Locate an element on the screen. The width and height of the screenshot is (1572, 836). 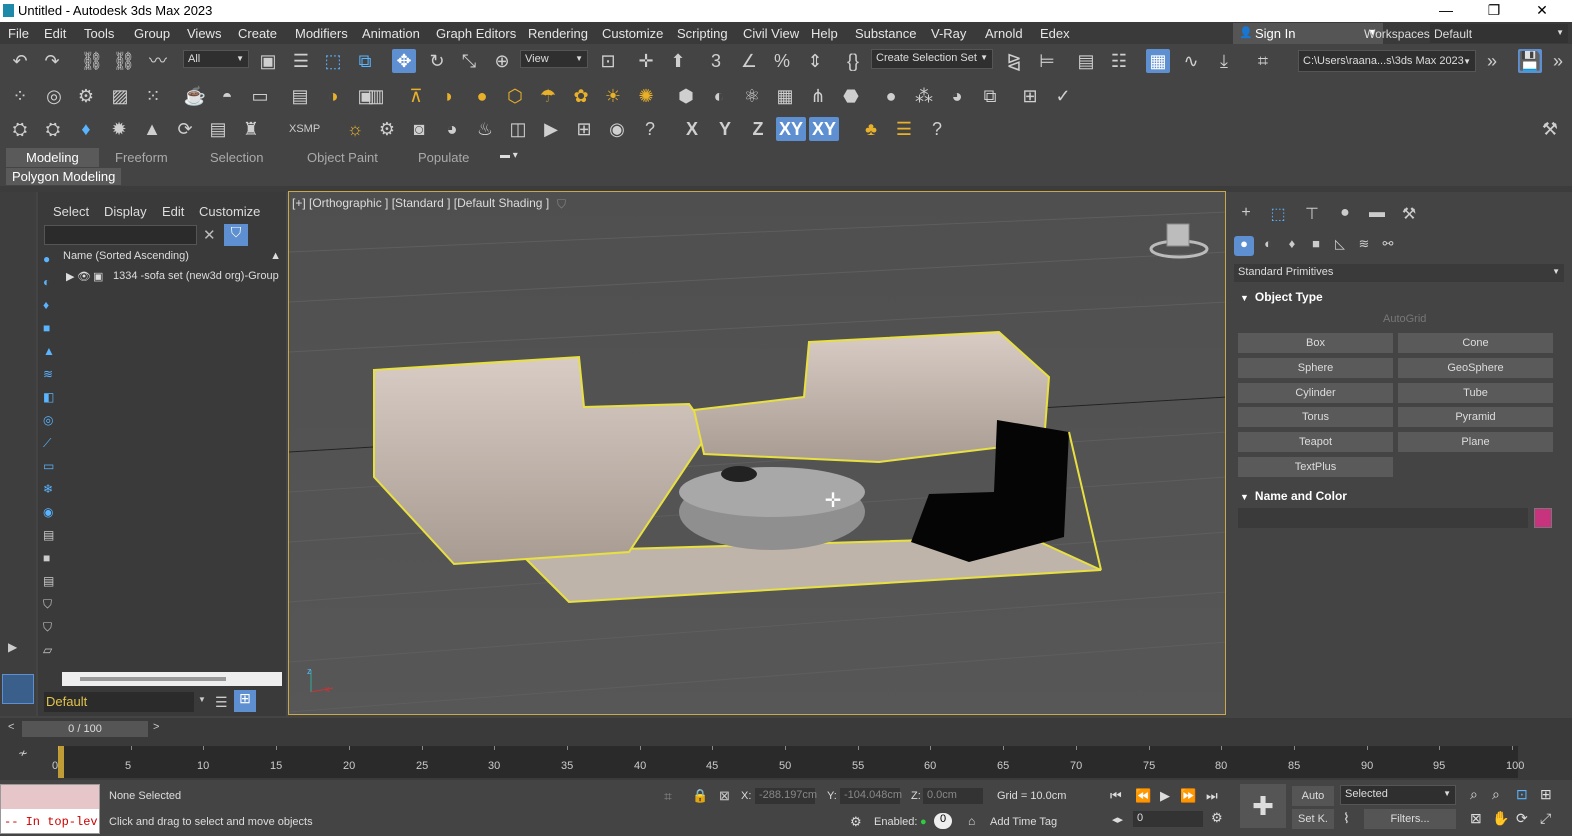
light-ies-icon: ✿ is located at coordinates (581, 96).